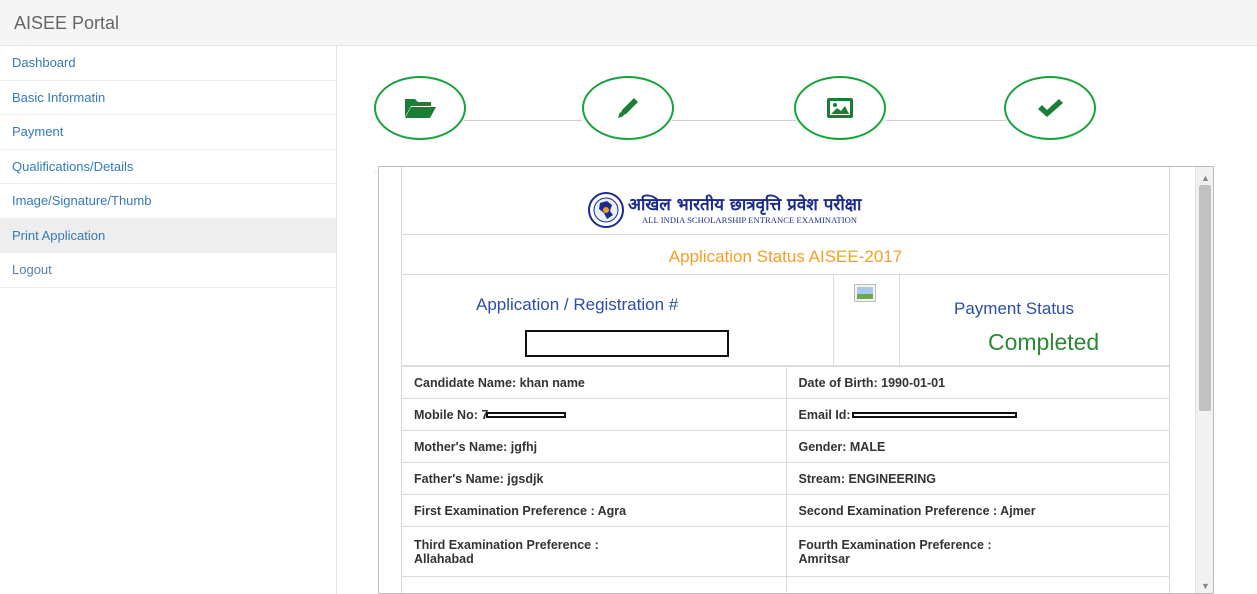 The image size is (1257, 594). I want to click on sidebar-item-image-signature: Image/Signature/Thumb, so click(168, 201).